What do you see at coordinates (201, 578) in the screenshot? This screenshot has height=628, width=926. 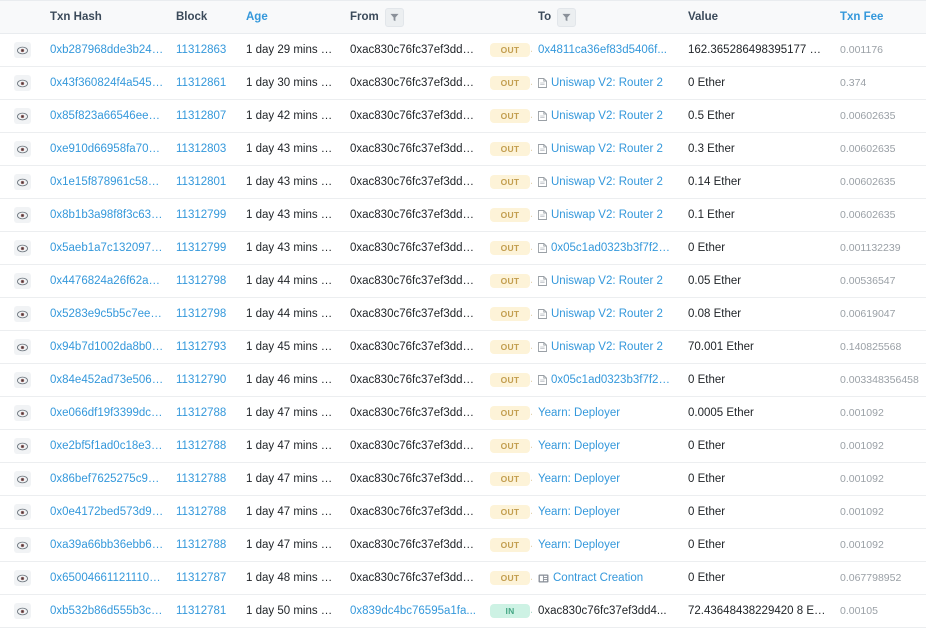 I see `block-link: 11312787` at bounding box center [201, 578].